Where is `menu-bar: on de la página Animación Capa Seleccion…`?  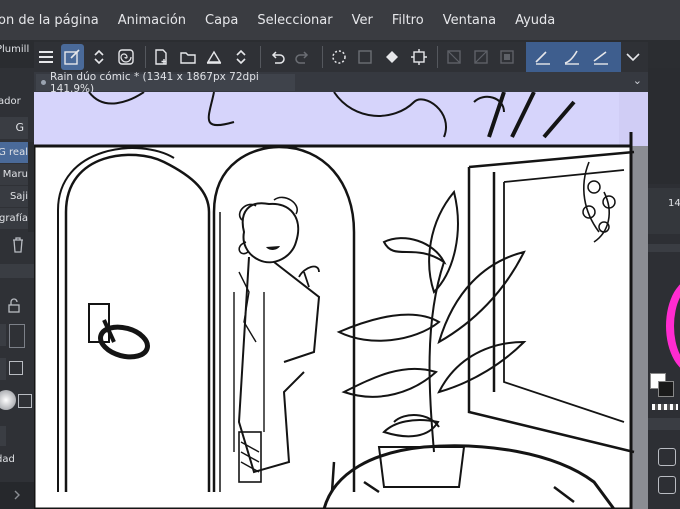 menu-bar: on de la página Animación Capa Seleccion… is located at coordinates (340, 20).